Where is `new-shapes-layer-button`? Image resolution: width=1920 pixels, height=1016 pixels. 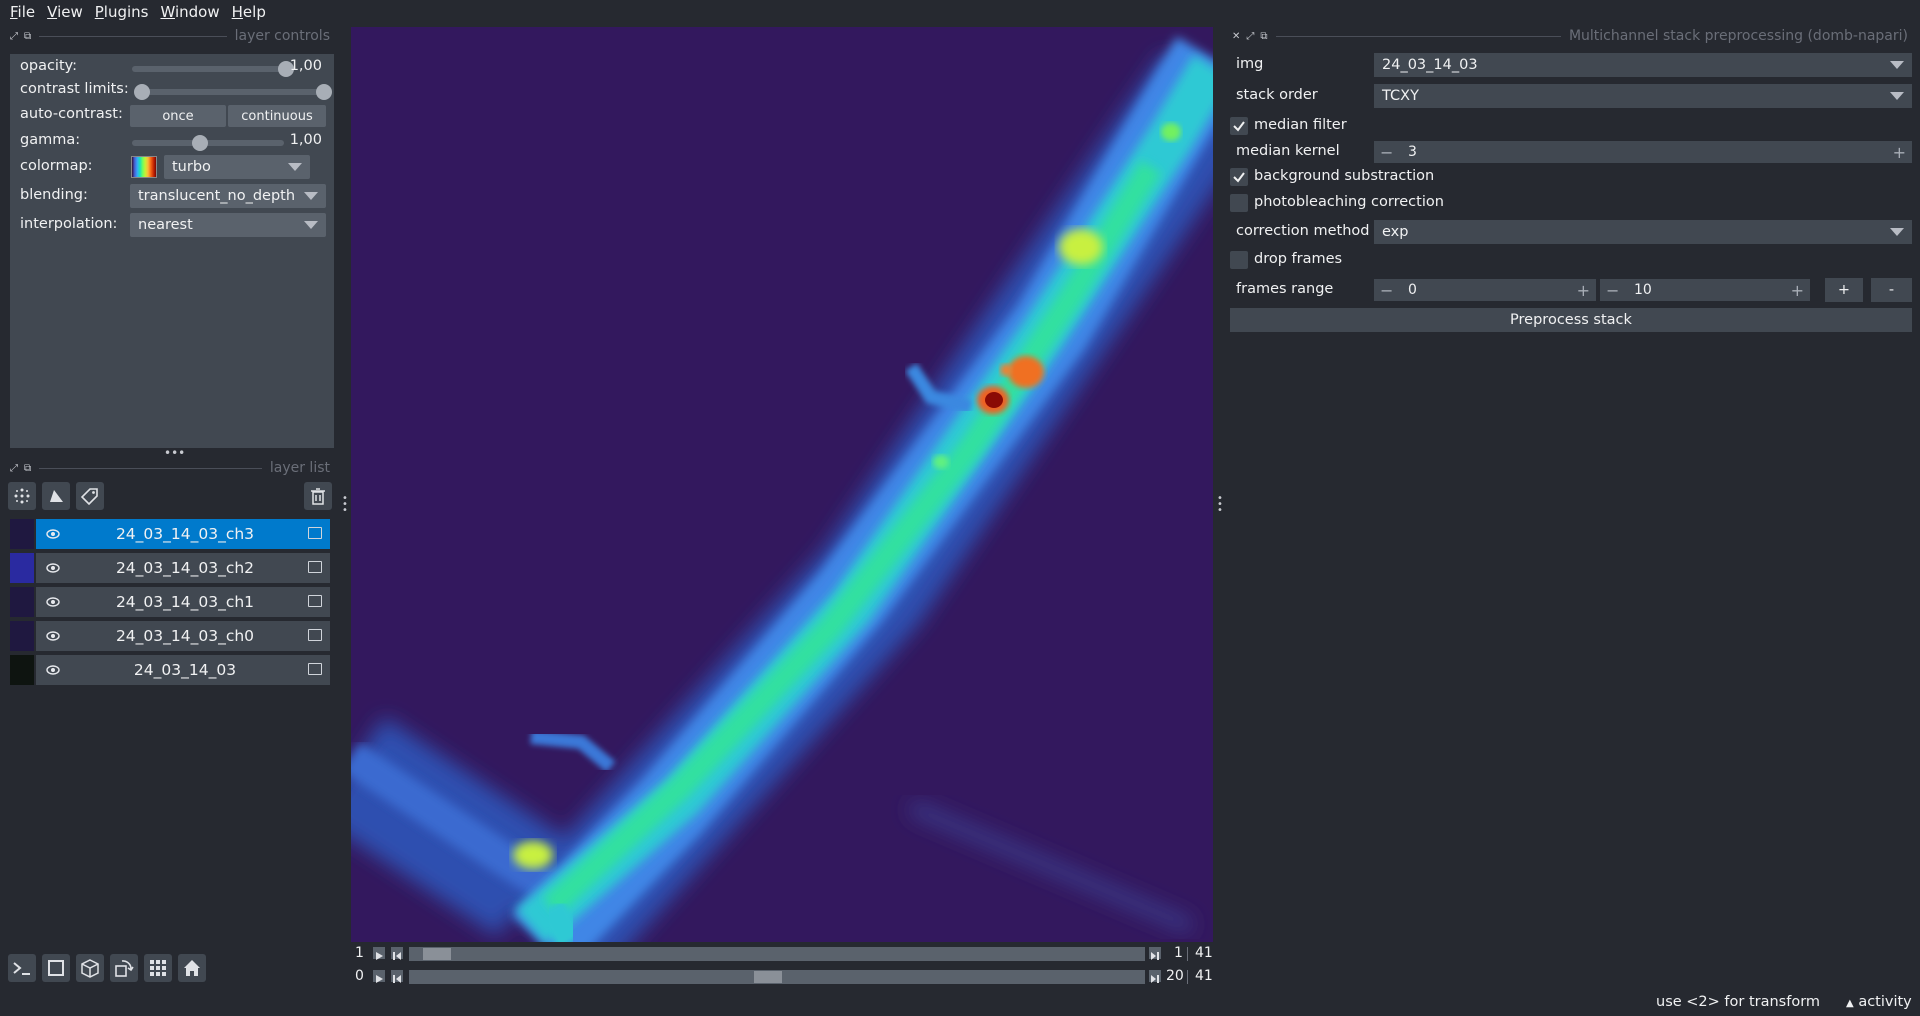
new-shapes-layer-button is located at coordinates (56, 496).